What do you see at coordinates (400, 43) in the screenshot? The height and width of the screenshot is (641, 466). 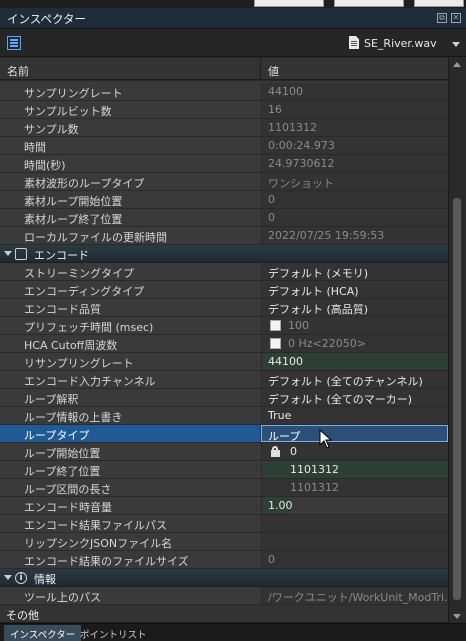 I see `file-name: SE_River.wav` at bounding box center [400, 43].